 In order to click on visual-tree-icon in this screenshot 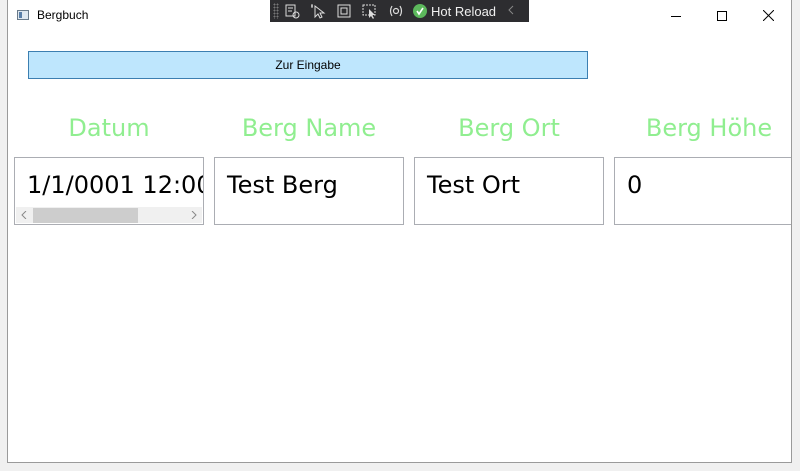, I will do `click(292, 11)`.